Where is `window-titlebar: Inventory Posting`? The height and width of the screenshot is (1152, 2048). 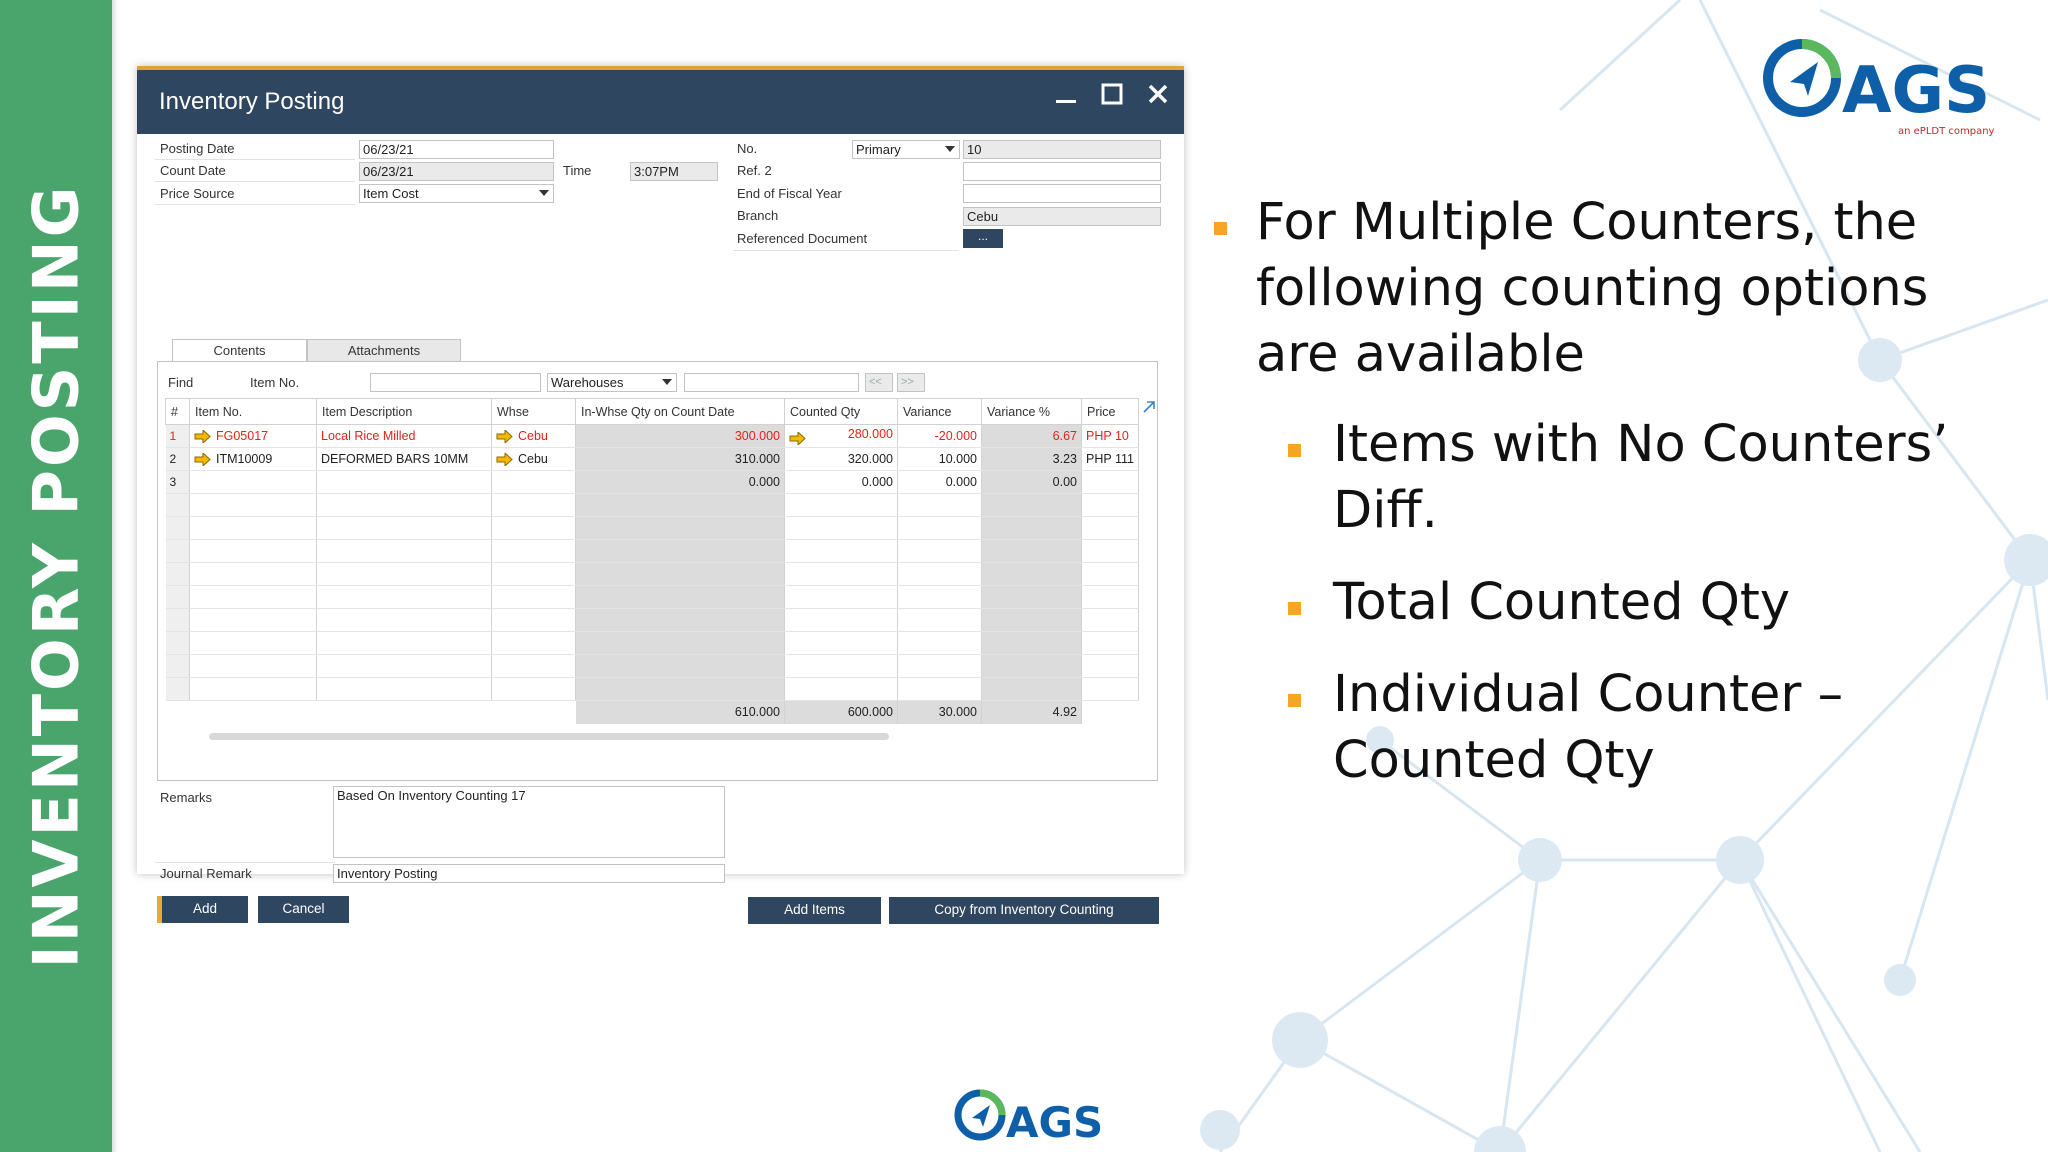
window-titlebar: Inventory Posting is located at coordinates (660, 102).